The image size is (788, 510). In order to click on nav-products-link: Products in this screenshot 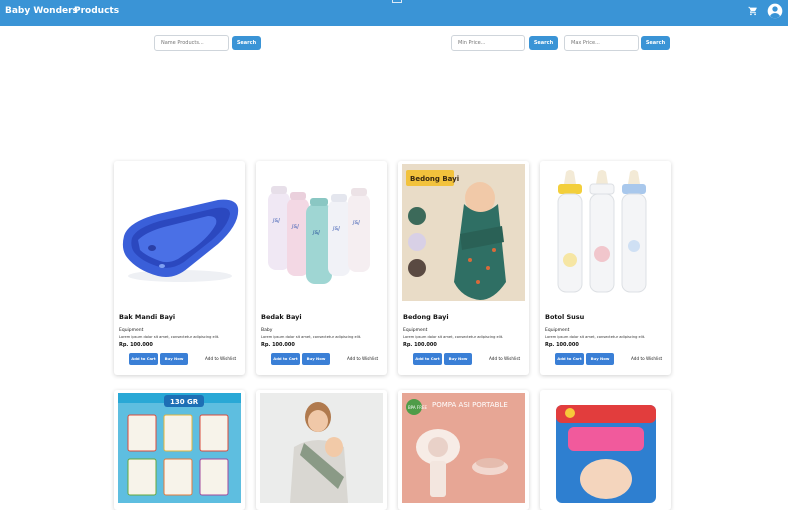, I will do `click(96, 11)`.